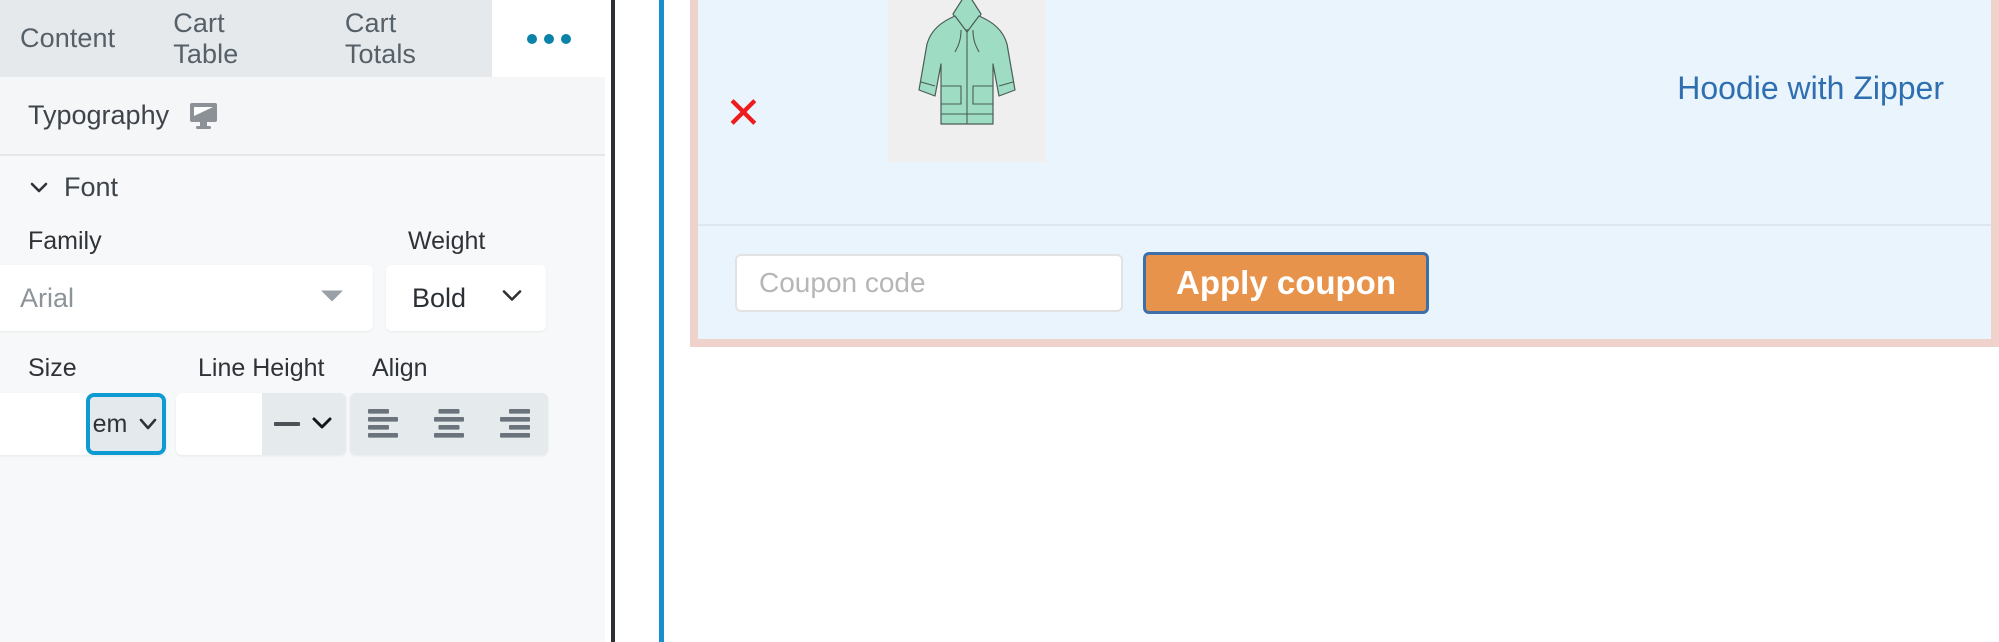 The image size is (1999, 642). I want to click on size-control: em, so click(83, 424).